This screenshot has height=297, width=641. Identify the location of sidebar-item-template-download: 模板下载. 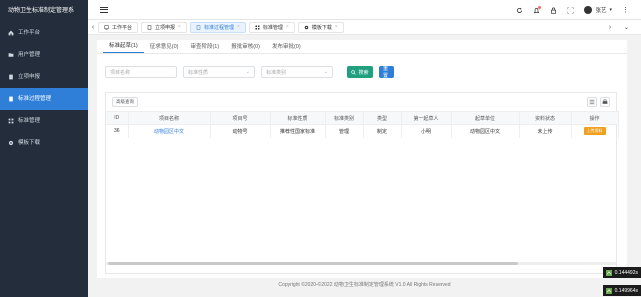
(44, 143).